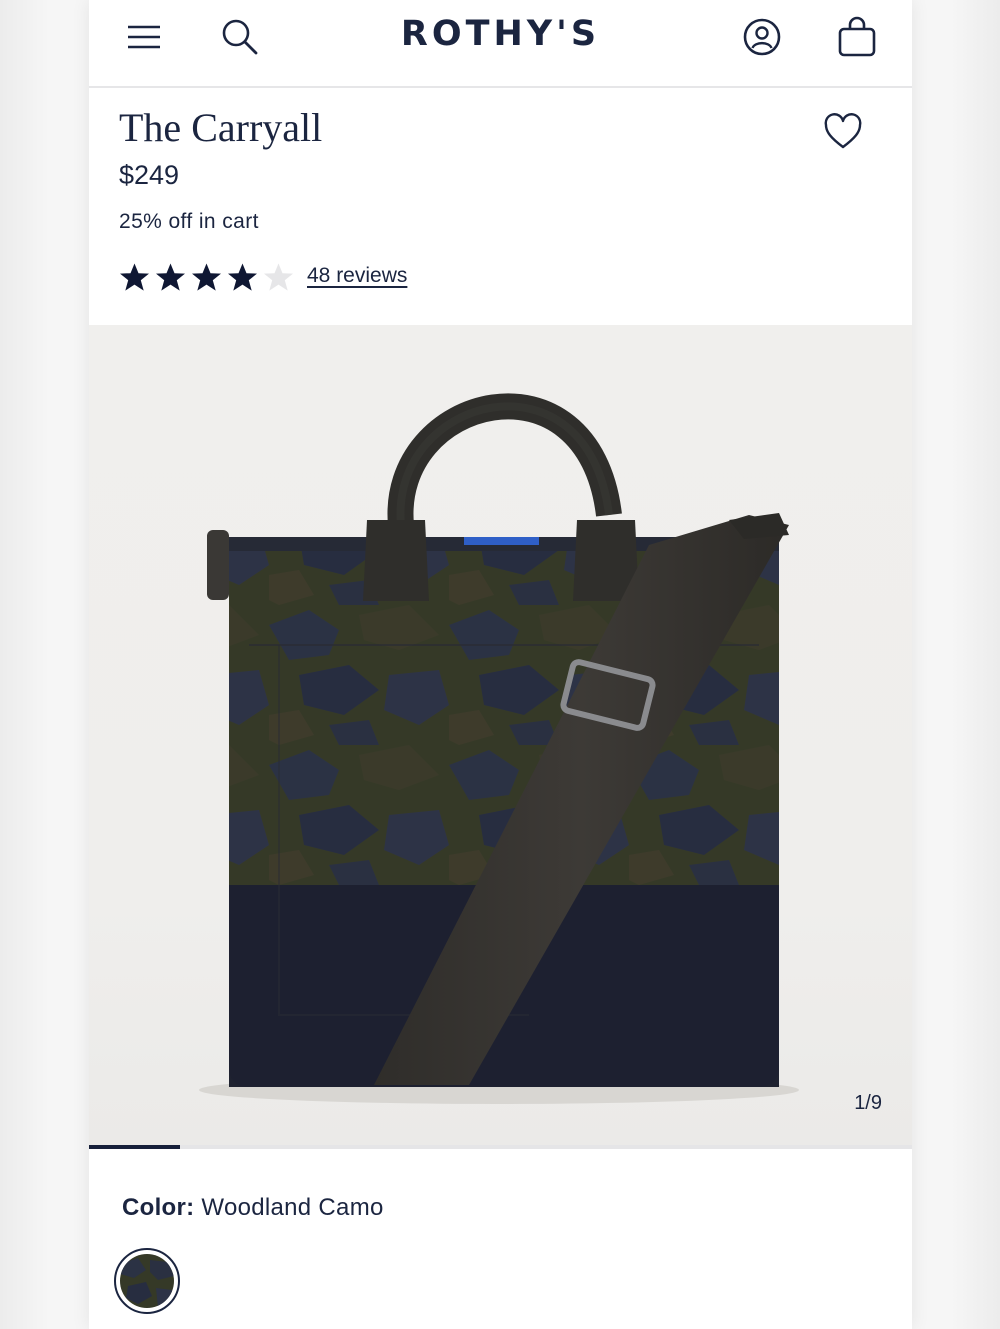  I want to click on heart-icon, so click(843, 131).